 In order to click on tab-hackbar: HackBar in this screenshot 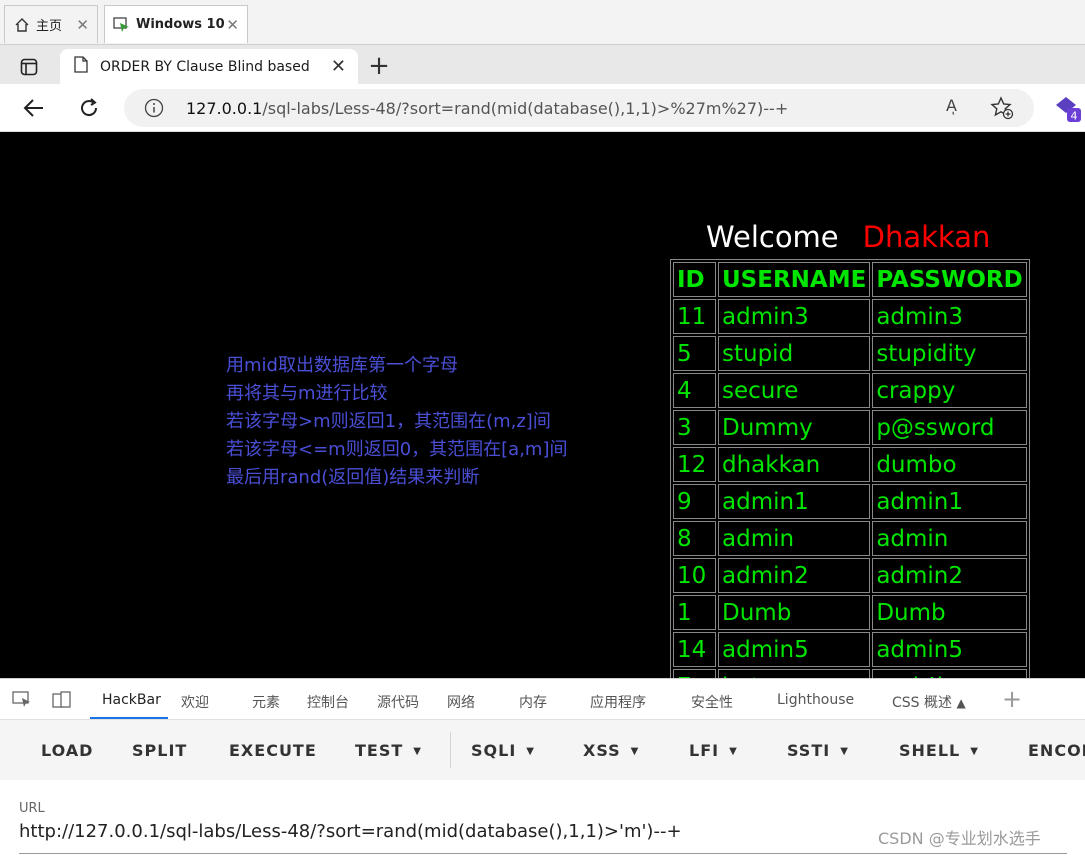, I will do `click(131, 700)`.